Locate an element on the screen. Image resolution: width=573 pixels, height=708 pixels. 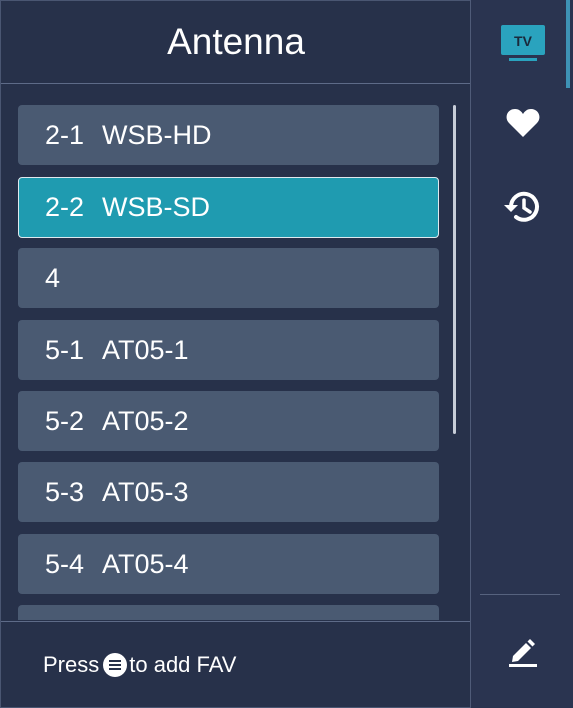
sidebar-item-favorites is located at coordinates (522, 123).